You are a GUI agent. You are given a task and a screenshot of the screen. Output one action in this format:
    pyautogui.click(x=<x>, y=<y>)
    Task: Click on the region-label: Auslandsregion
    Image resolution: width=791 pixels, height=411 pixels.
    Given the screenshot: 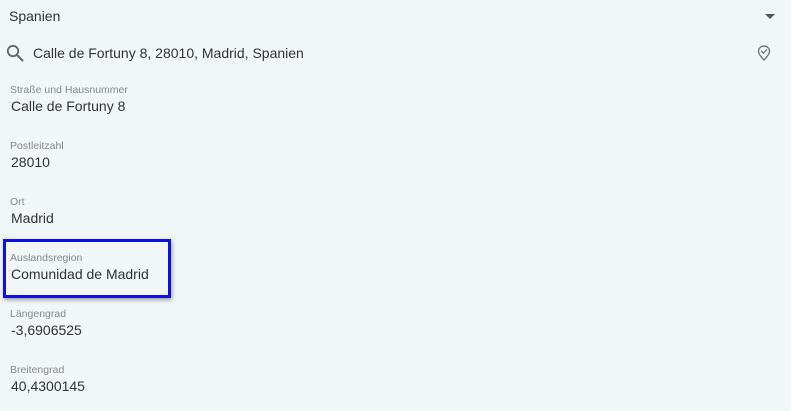 What is the action you would take?
    pyautogui.click(x=46, y=258)
    